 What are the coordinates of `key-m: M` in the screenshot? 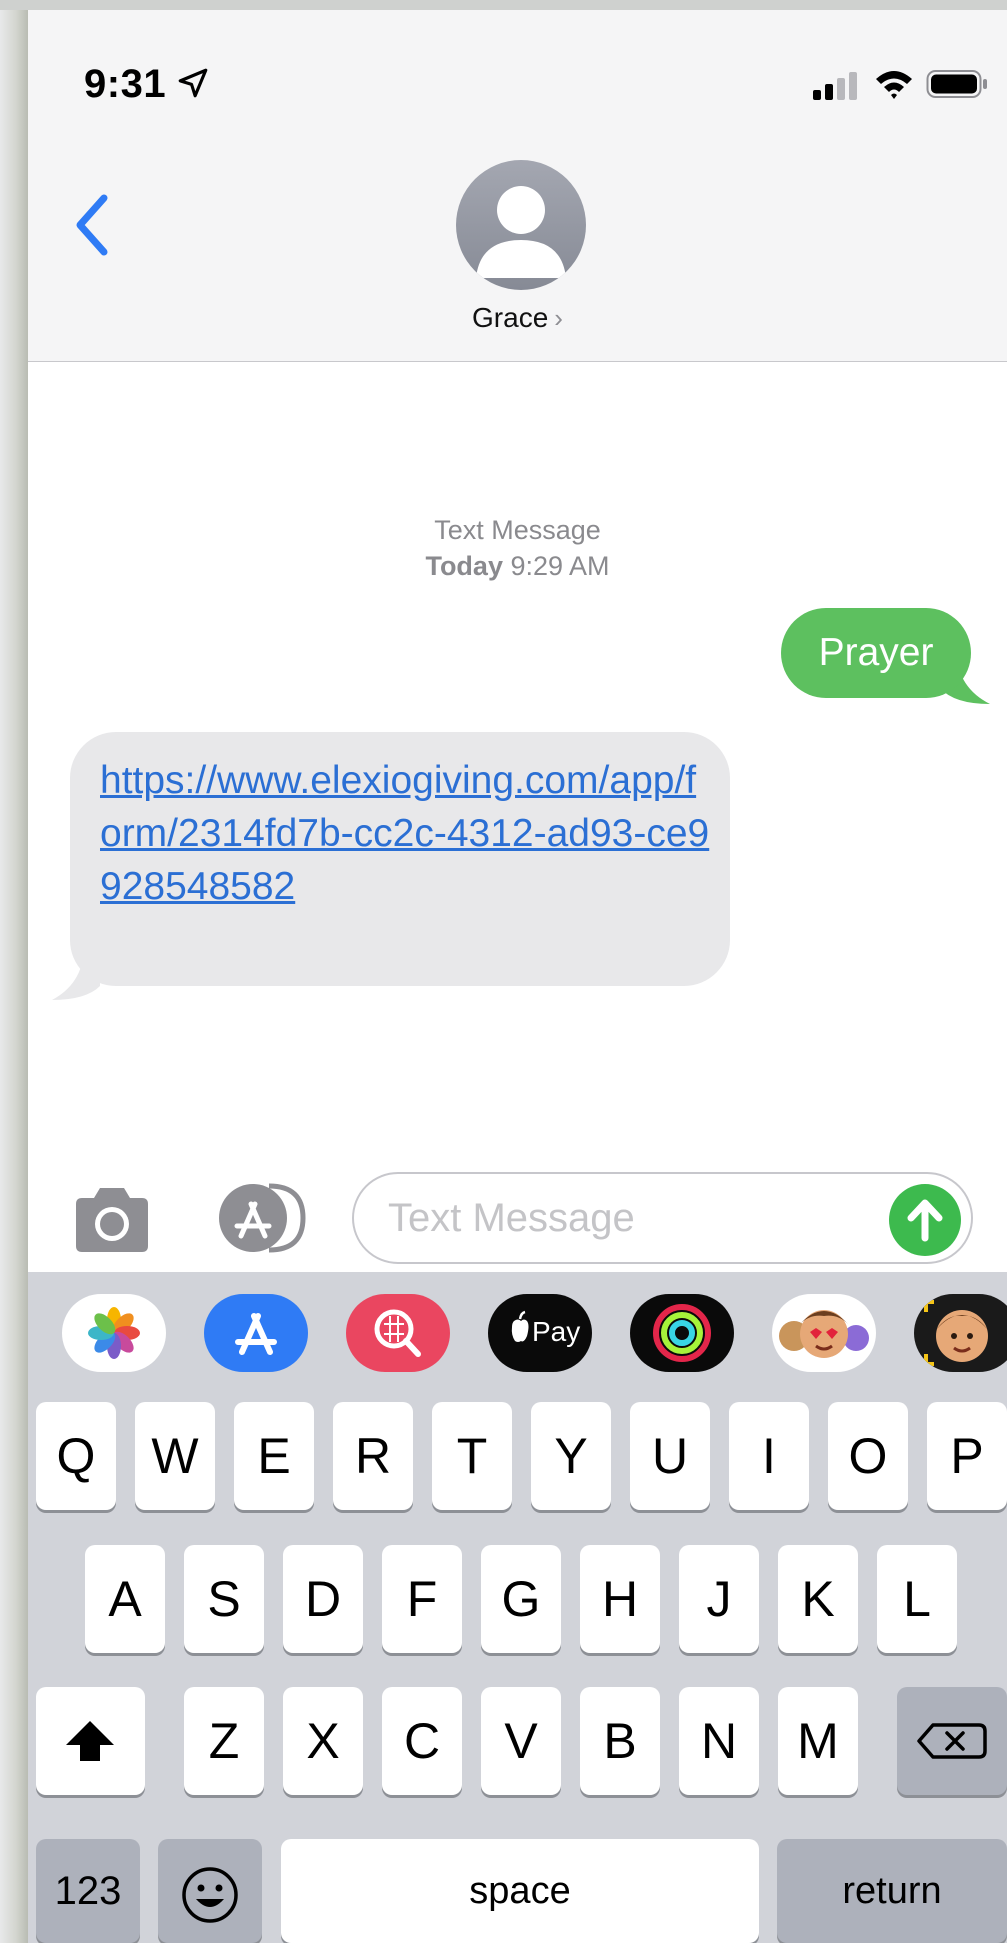 It's located at (818, 1741).